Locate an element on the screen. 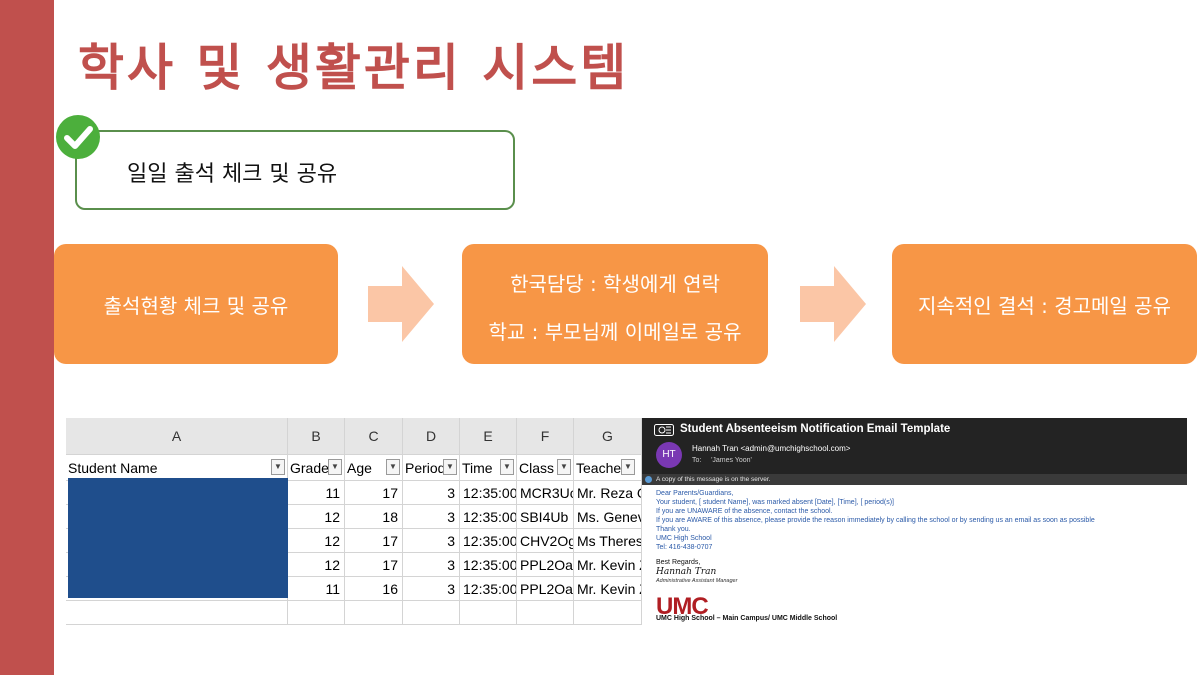 This screenshot has height=675, width=1200. header-age-label: Age is located at coordinates (359, 468).